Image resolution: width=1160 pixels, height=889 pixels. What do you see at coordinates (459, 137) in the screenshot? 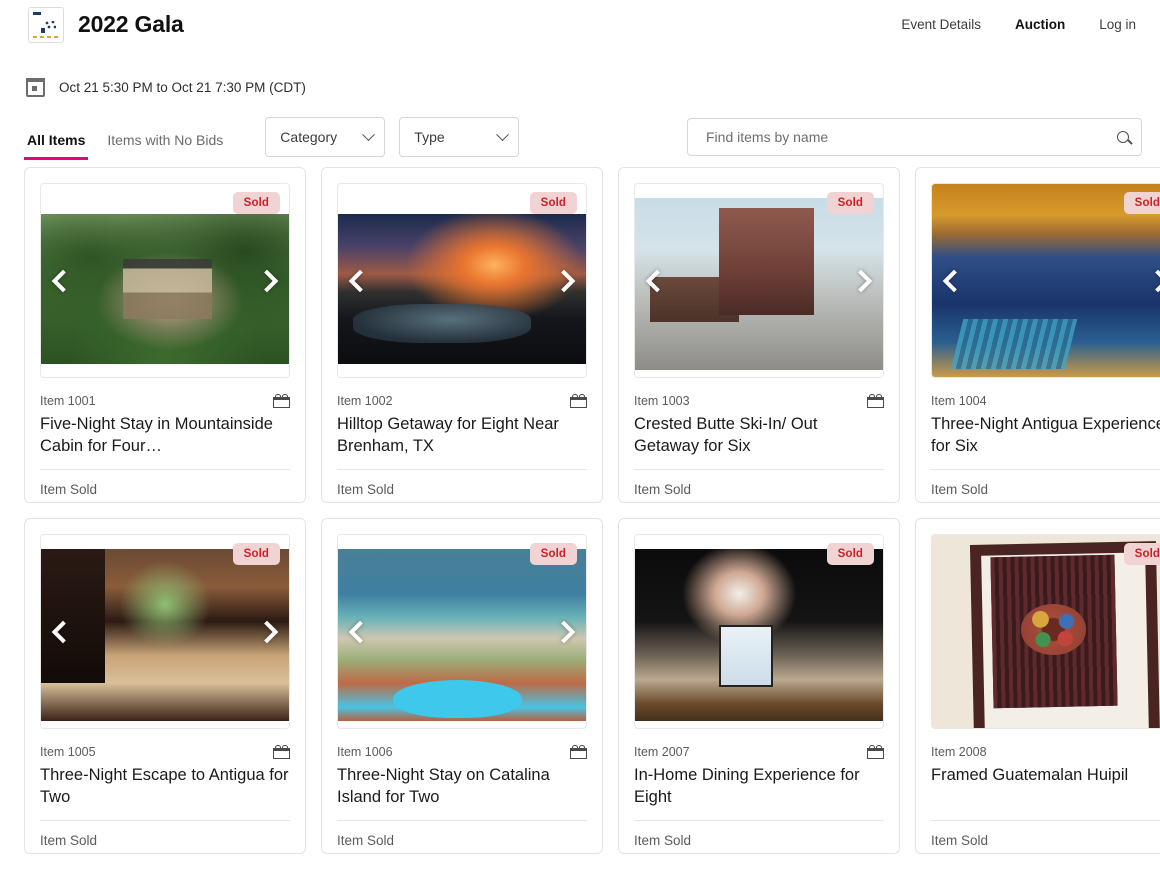
I see `type-select: Type` at bounding box center [459, 137].